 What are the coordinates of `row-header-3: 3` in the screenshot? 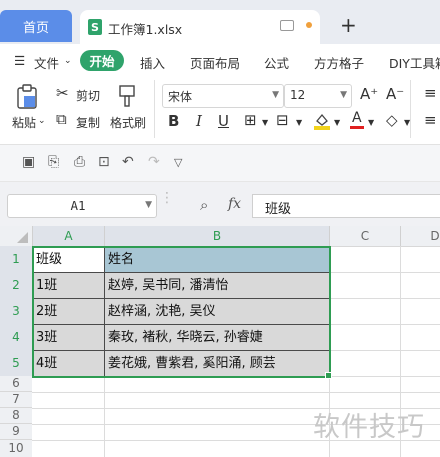 It's located at (16, 311).